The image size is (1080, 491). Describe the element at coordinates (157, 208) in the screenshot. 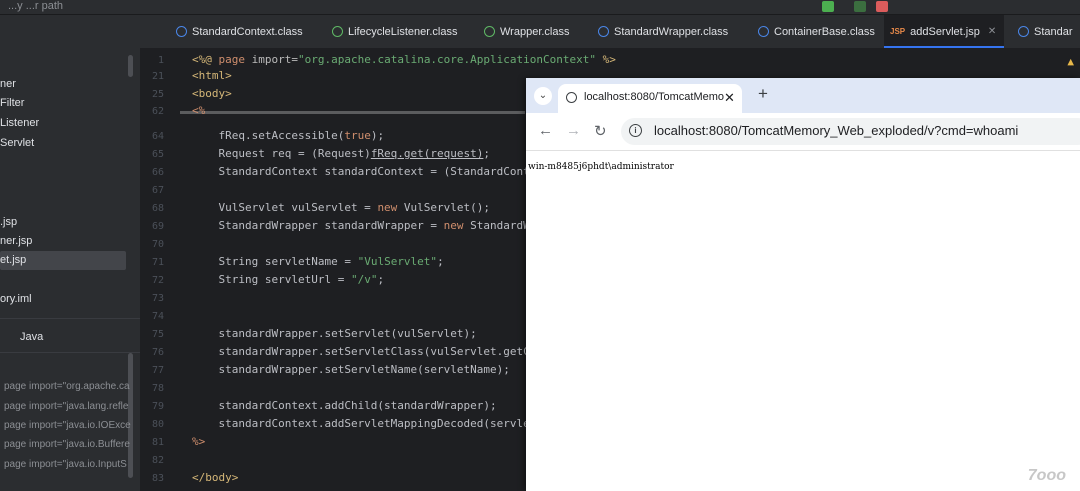

I see `line-number: 68` at that location.